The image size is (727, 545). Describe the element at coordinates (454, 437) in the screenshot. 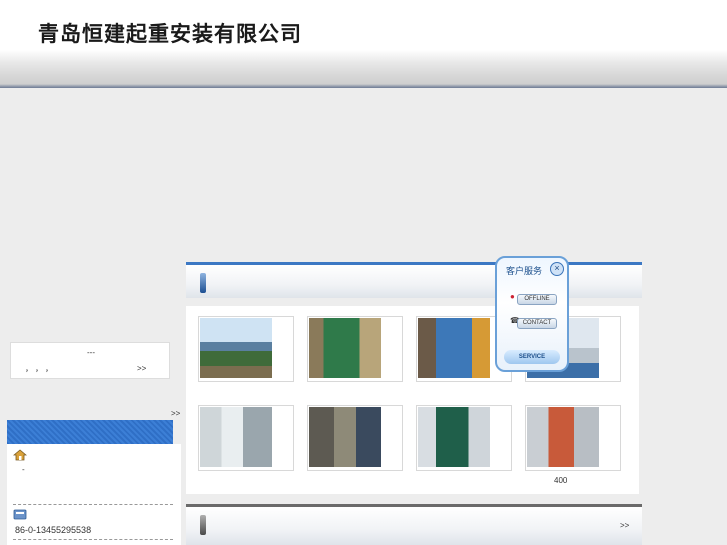

I see `product-image-press` at that location.